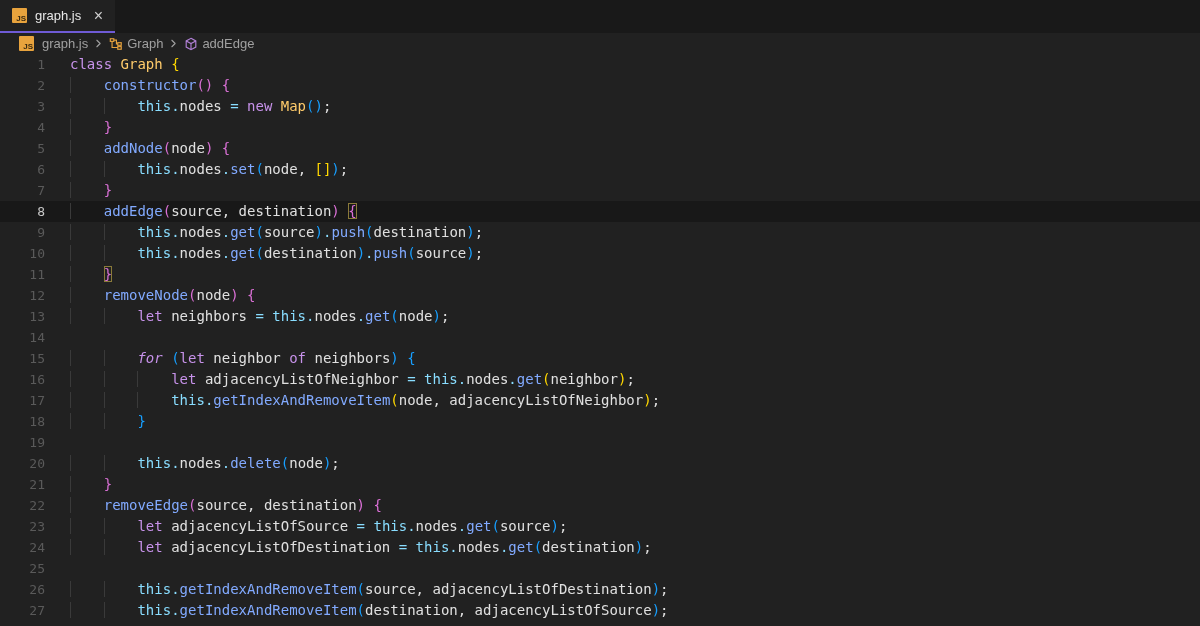 The height and width of the screenshot is (626, 1200). I want to click on line-number: 1, so click(40, 64).